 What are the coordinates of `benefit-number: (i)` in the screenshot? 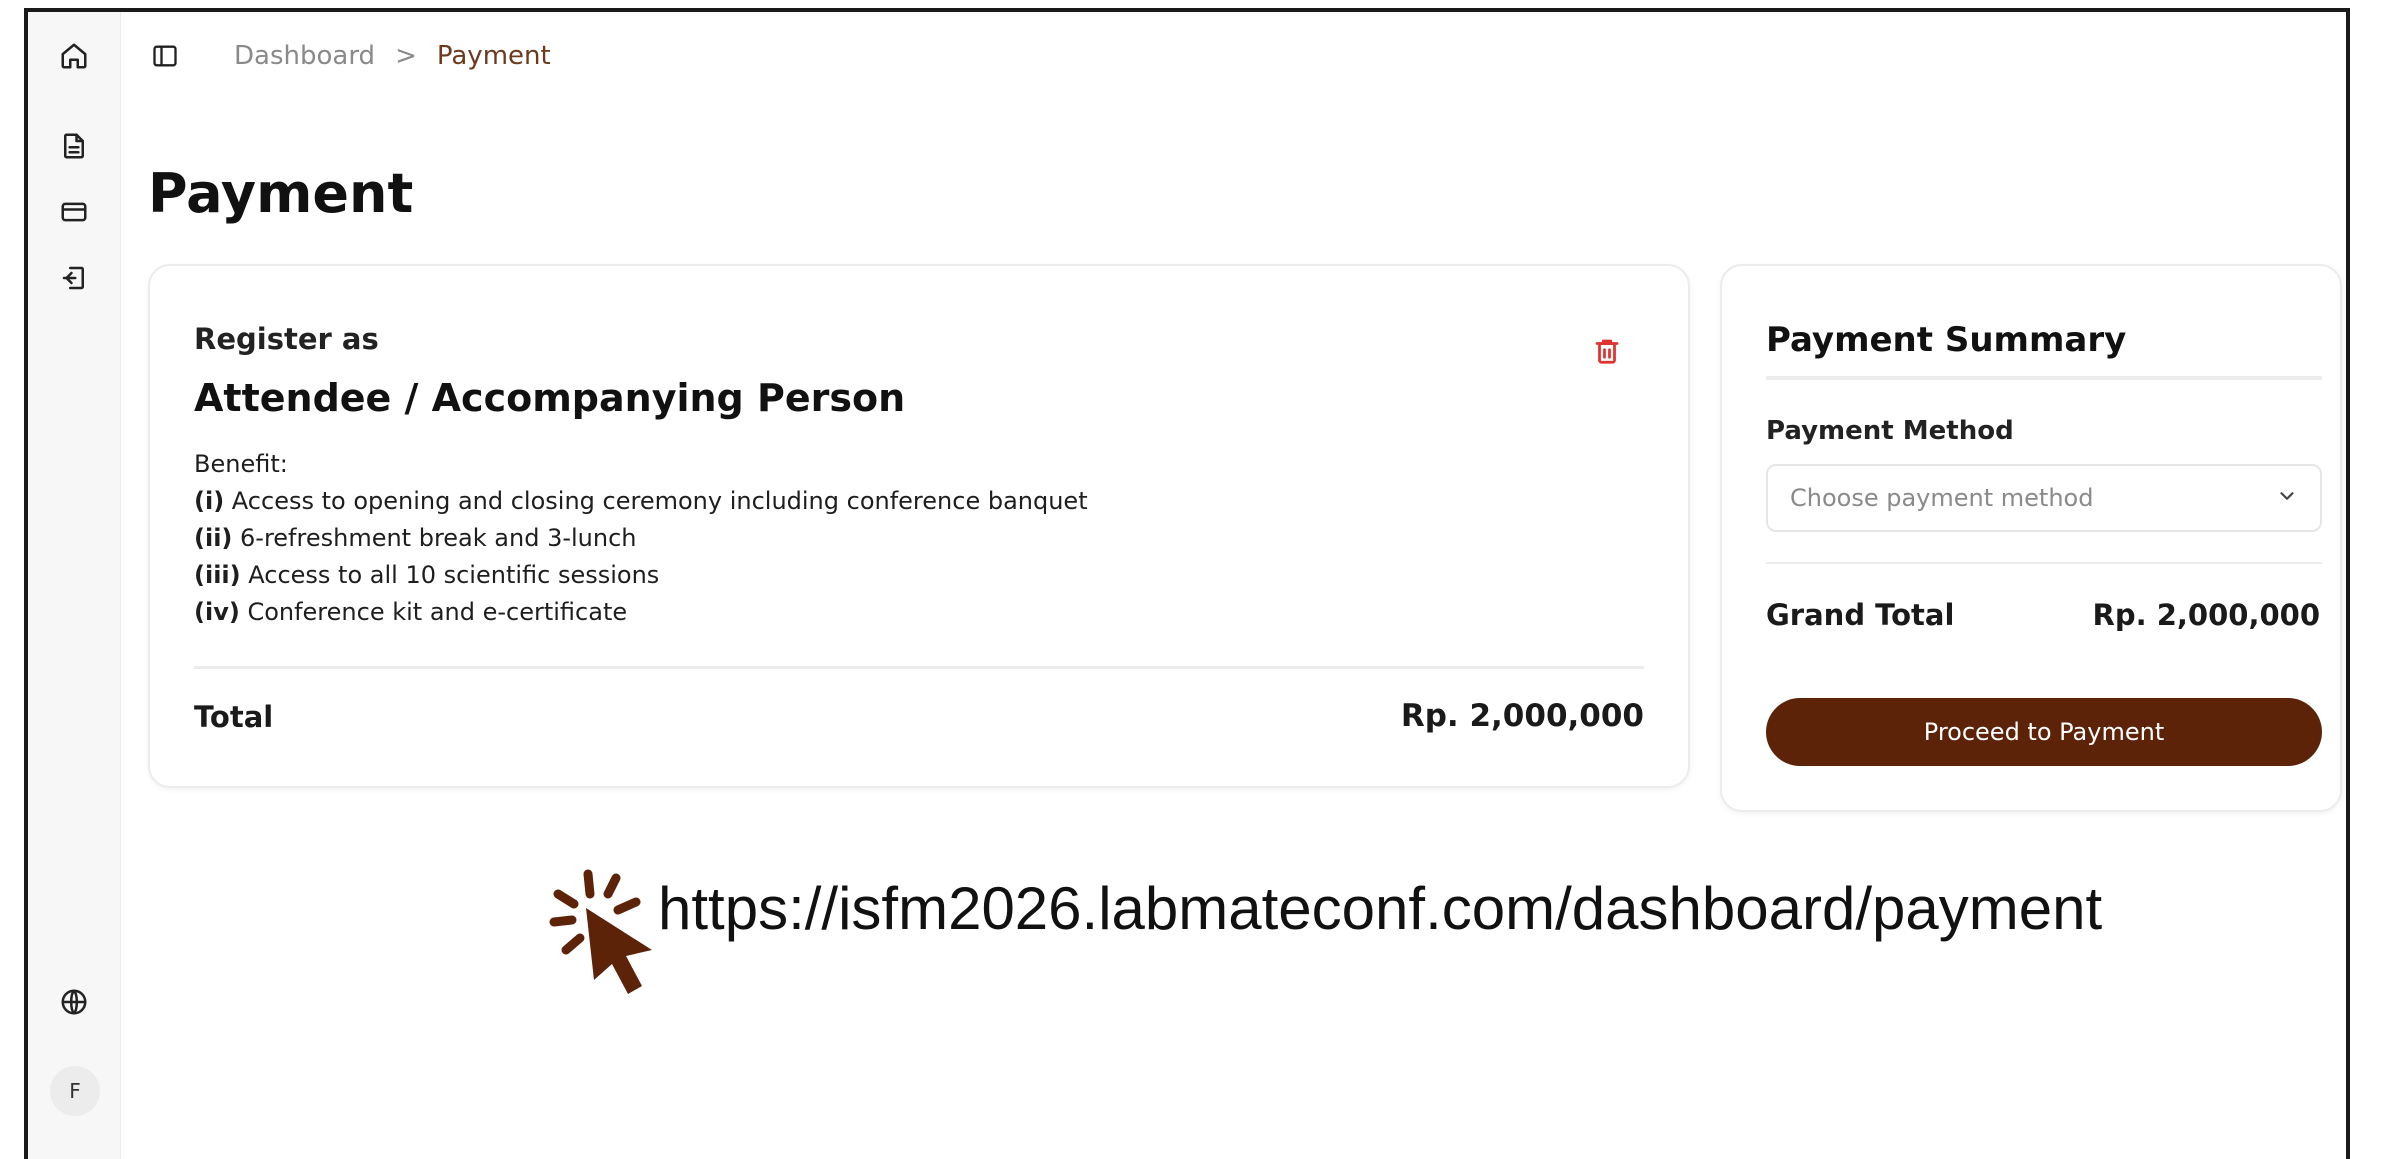 It's located at (209, 501).